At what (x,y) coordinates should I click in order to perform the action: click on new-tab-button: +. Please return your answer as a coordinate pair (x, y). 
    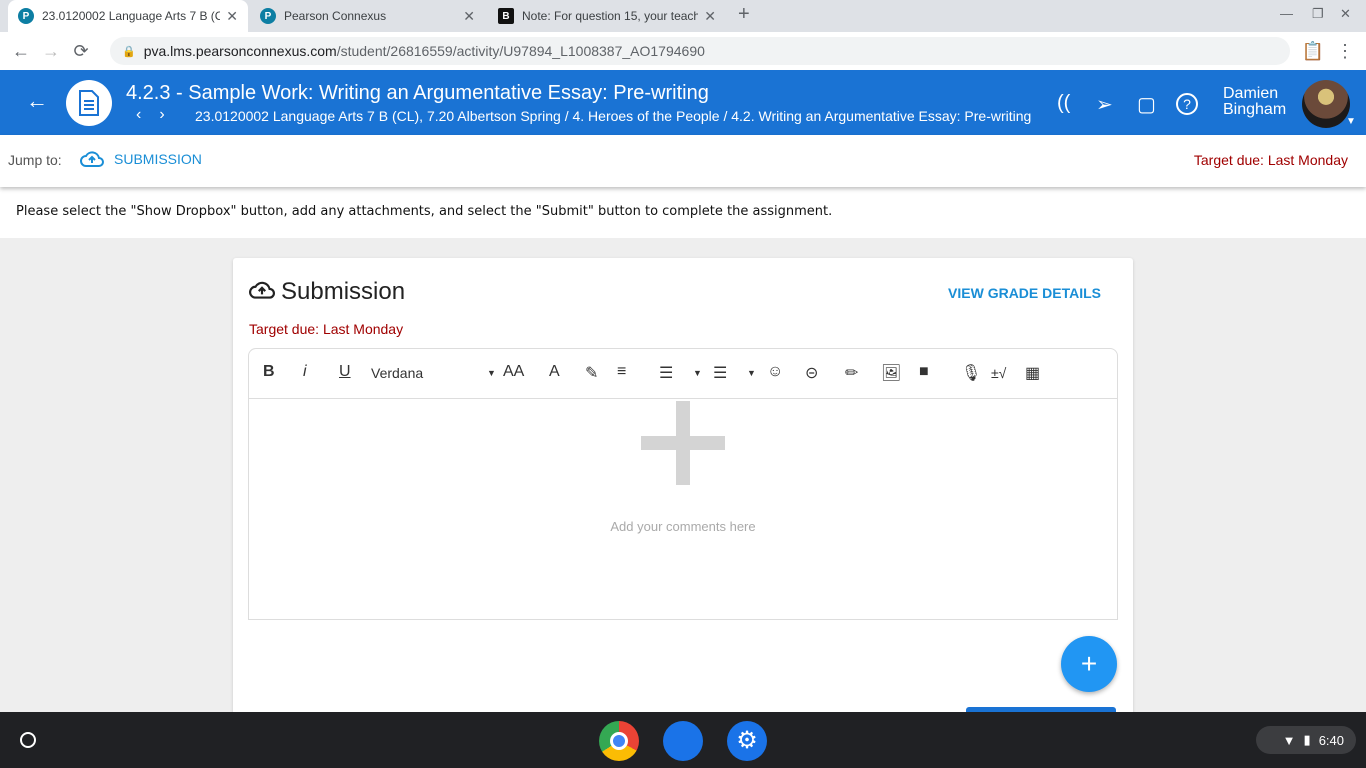
    Looking at the image, I should click on (744, 14).